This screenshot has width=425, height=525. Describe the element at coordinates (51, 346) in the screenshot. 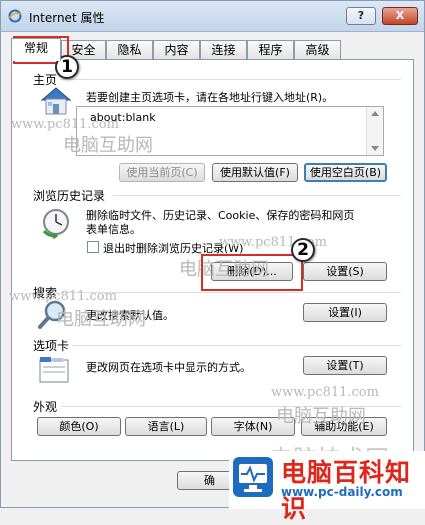

I see `tabs-group-label: 选项卡` at that location.